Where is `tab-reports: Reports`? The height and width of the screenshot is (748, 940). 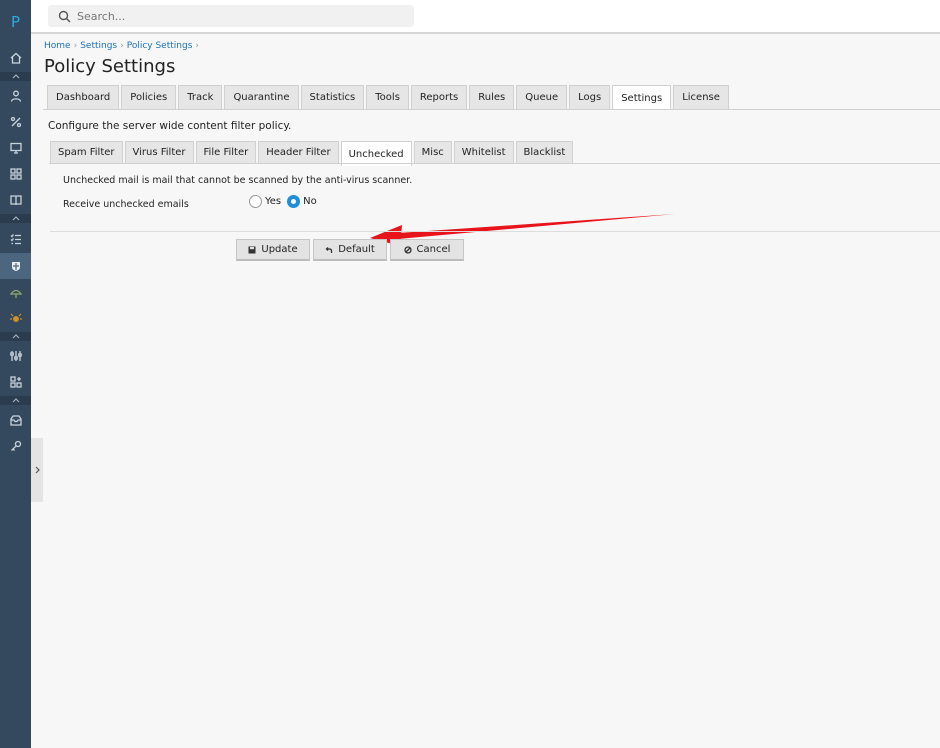 tab-reports: Reports is located at coordinates (439, 97).